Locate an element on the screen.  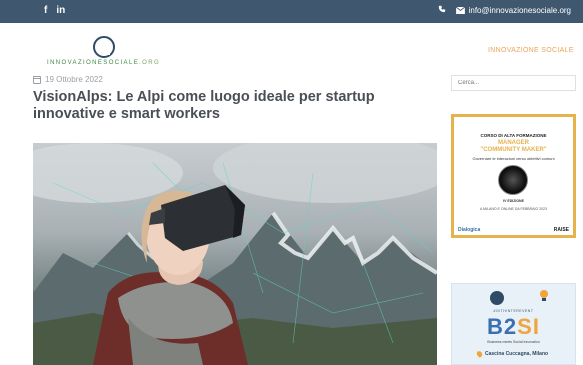
contact-info: info@innovazionesociale.org is located at coordinates (504, 10).